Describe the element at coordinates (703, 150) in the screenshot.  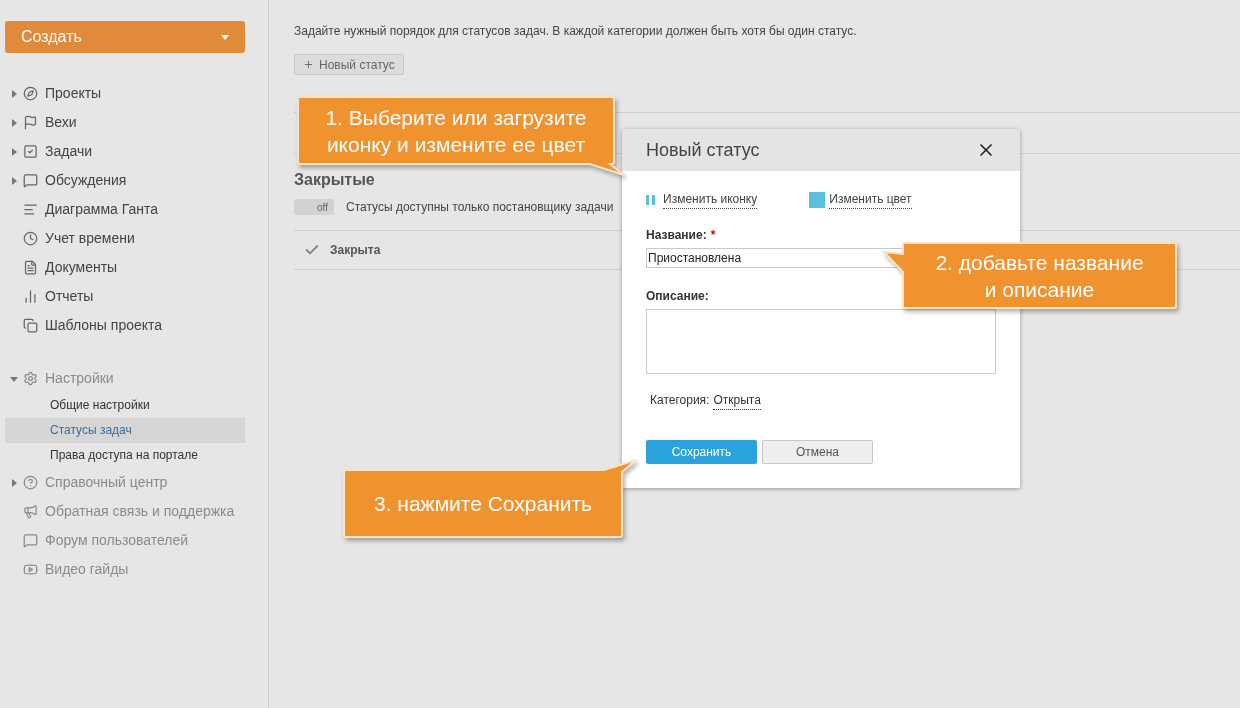
I see `dialog-title: Новый статус` at that location.